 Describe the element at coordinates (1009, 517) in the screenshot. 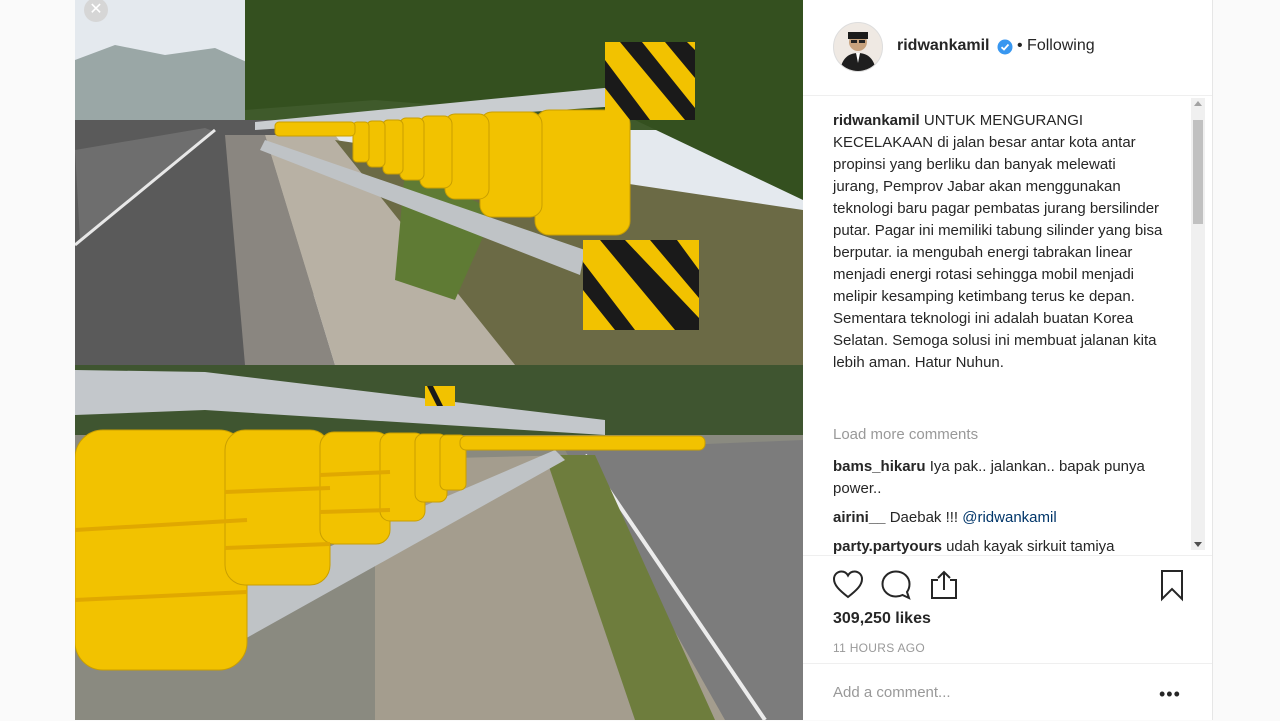

I see `comment-mention-link: @ridwankamil` at that location.